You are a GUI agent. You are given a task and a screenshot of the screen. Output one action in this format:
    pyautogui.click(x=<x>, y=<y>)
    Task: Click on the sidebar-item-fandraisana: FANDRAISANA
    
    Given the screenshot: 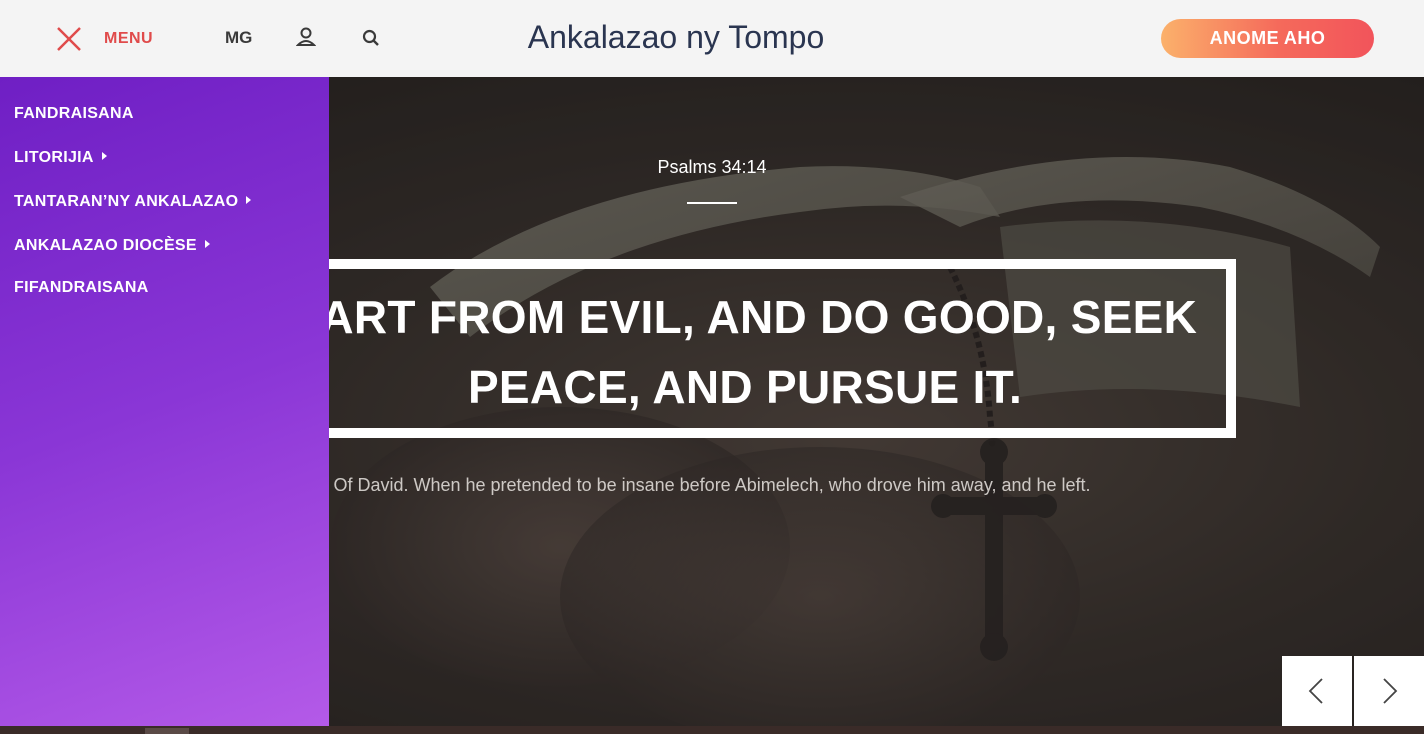 What is the action you would take?
    pyautogui.click(x=74, y=114)
    